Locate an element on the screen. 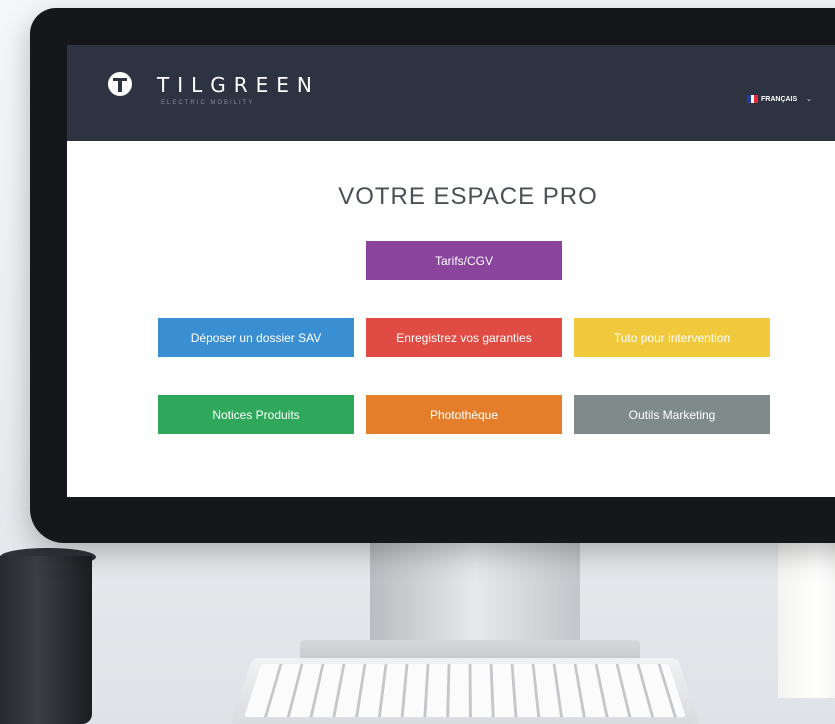  keyboard is located at coordinates (465, 691).